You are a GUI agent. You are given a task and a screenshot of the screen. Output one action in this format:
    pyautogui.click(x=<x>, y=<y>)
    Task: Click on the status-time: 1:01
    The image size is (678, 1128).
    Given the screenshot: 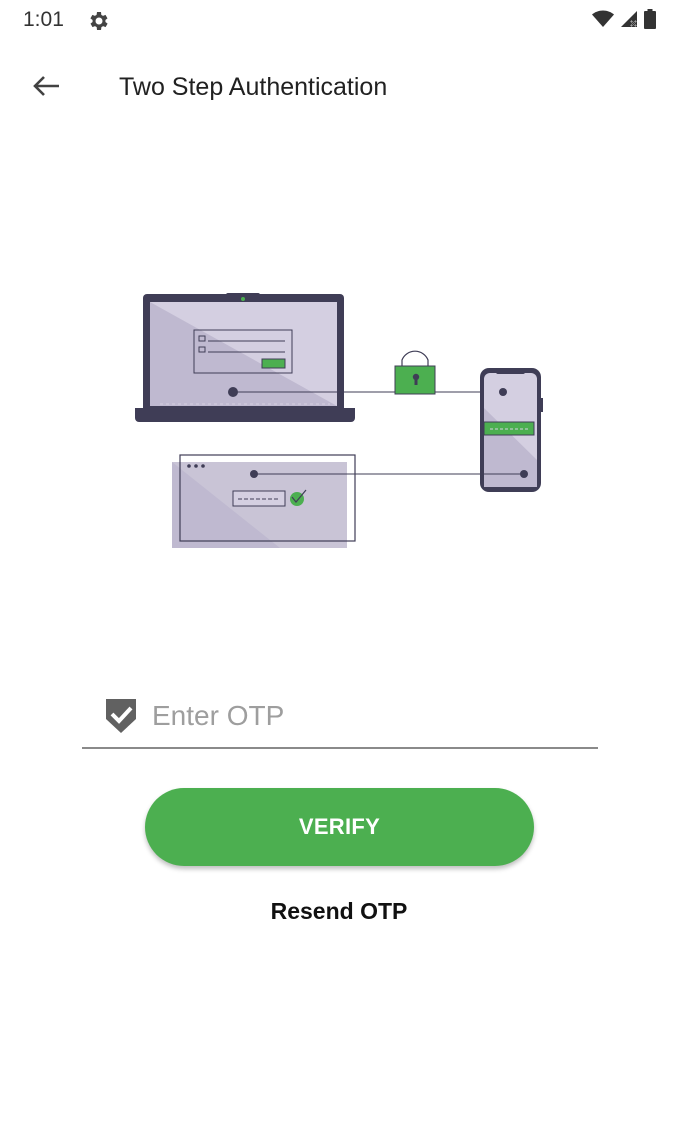 What is the action you would take?
    pyautogui.click(x=43, y=19)
    